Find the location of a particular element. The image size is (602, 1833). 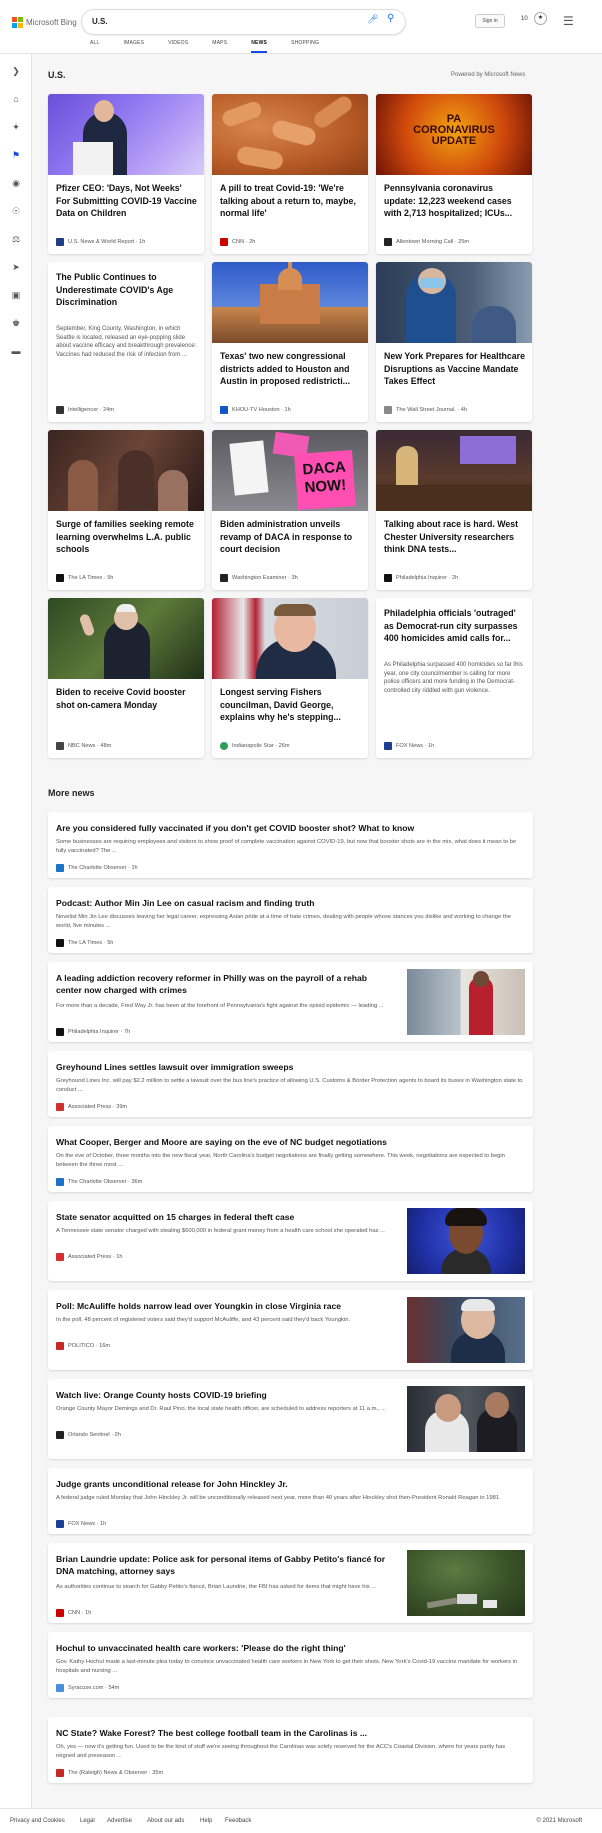

search-input: U.S. is located at coordinates (243, 22).